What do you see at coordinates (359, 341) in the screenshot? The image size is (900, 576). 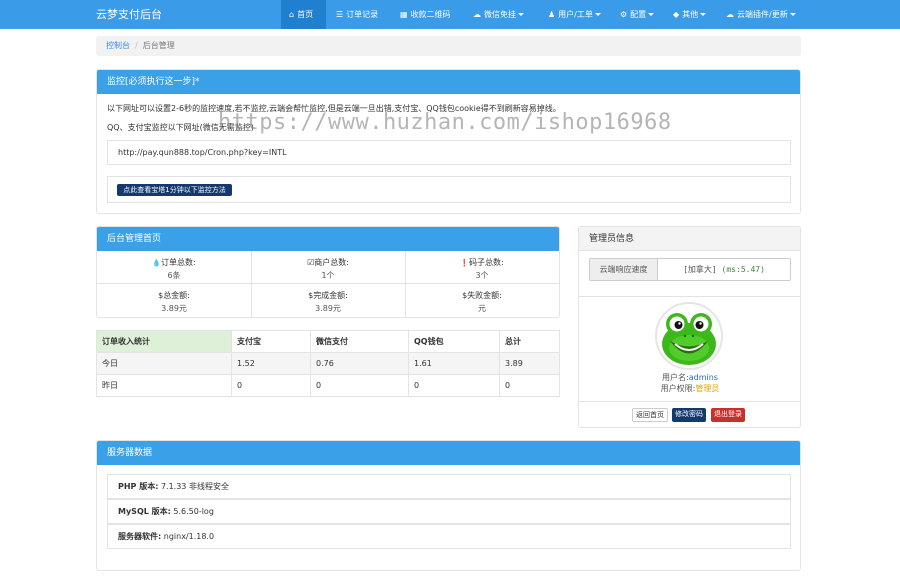 I see `table-header: 微信支付` at bounding box center [359, 341].